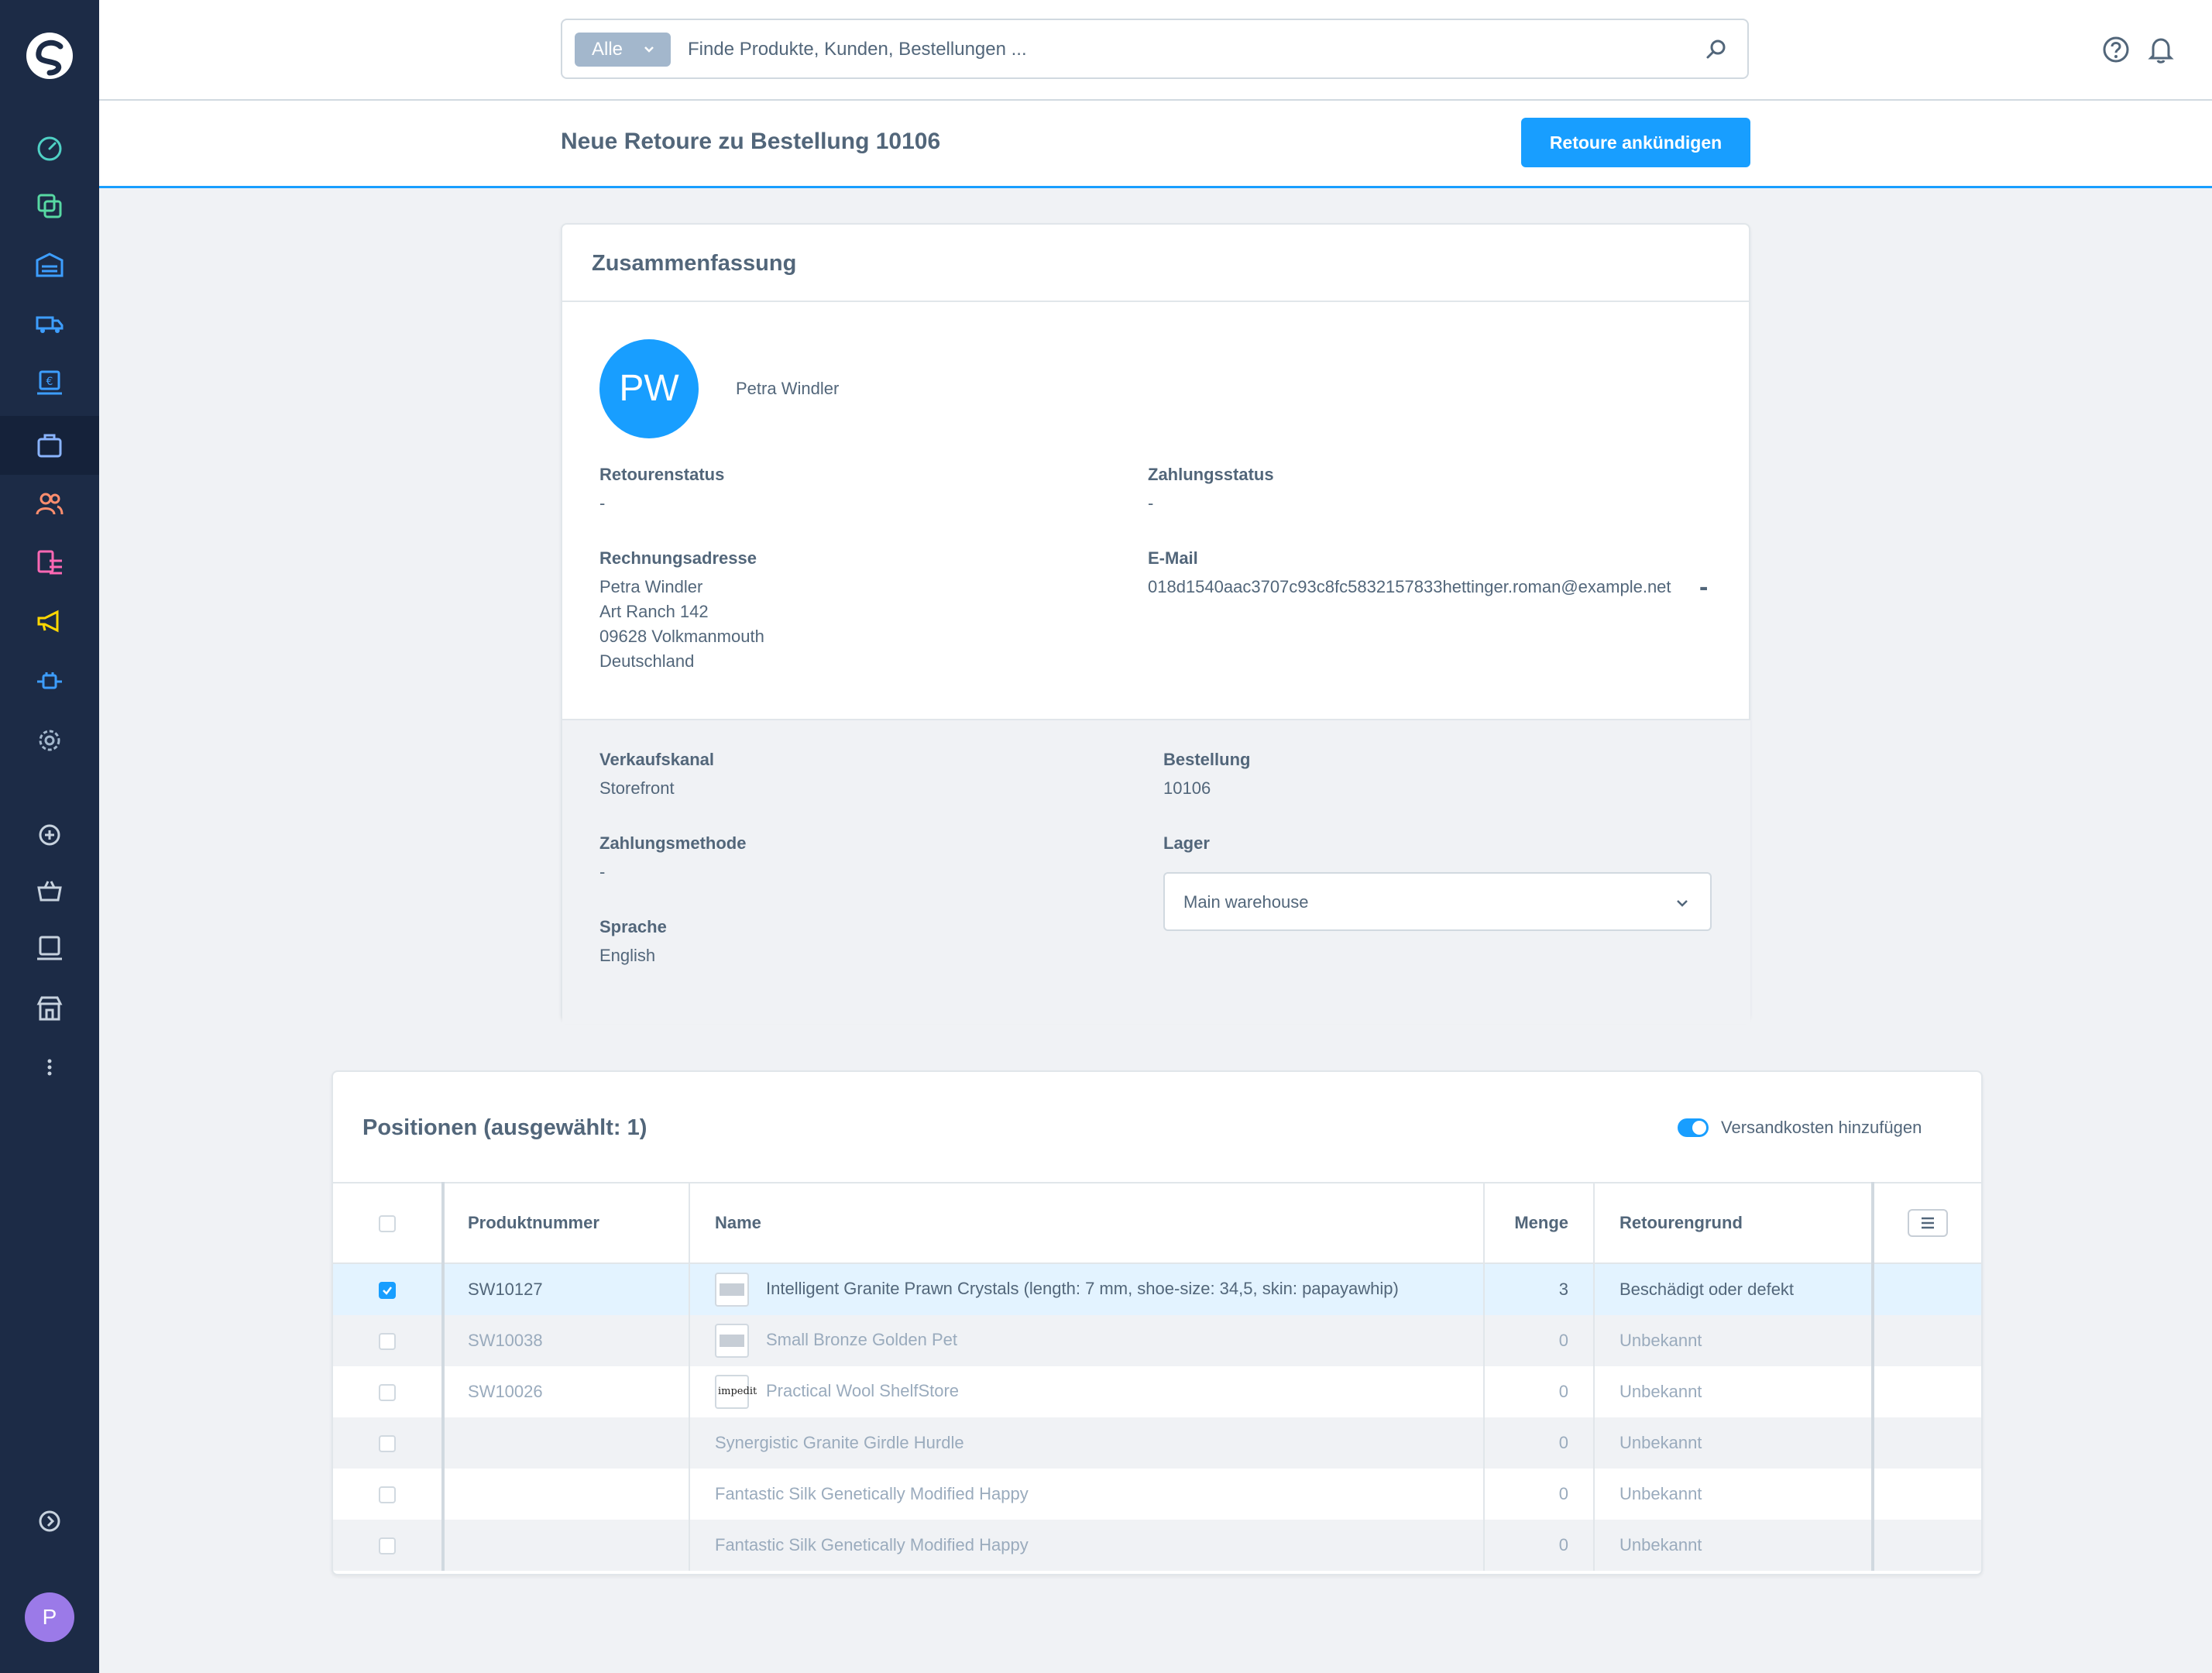  I want to click on add-sales-channel-icon, so click(49, 835).